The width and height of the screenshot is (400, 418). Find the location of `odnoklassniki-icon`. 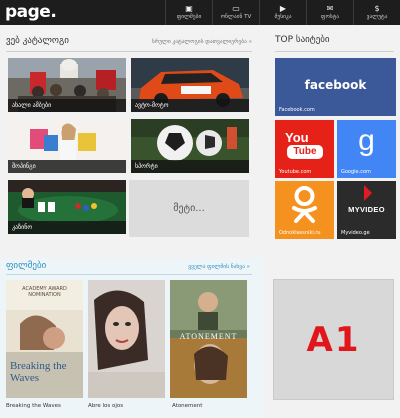

odnoklassniki-icon is located at coordinates (304, 204).